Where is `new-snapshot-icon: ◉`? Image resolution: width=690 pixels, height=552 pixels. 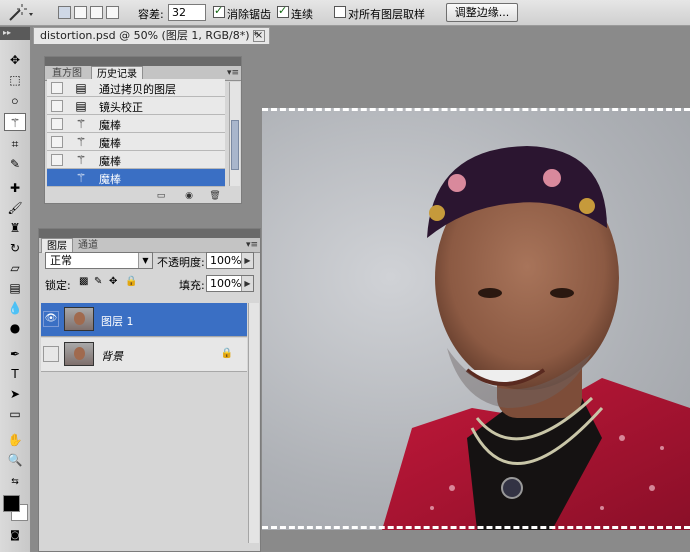 new-snapshot-icon: ◉ is located at coordinates (189, 196).